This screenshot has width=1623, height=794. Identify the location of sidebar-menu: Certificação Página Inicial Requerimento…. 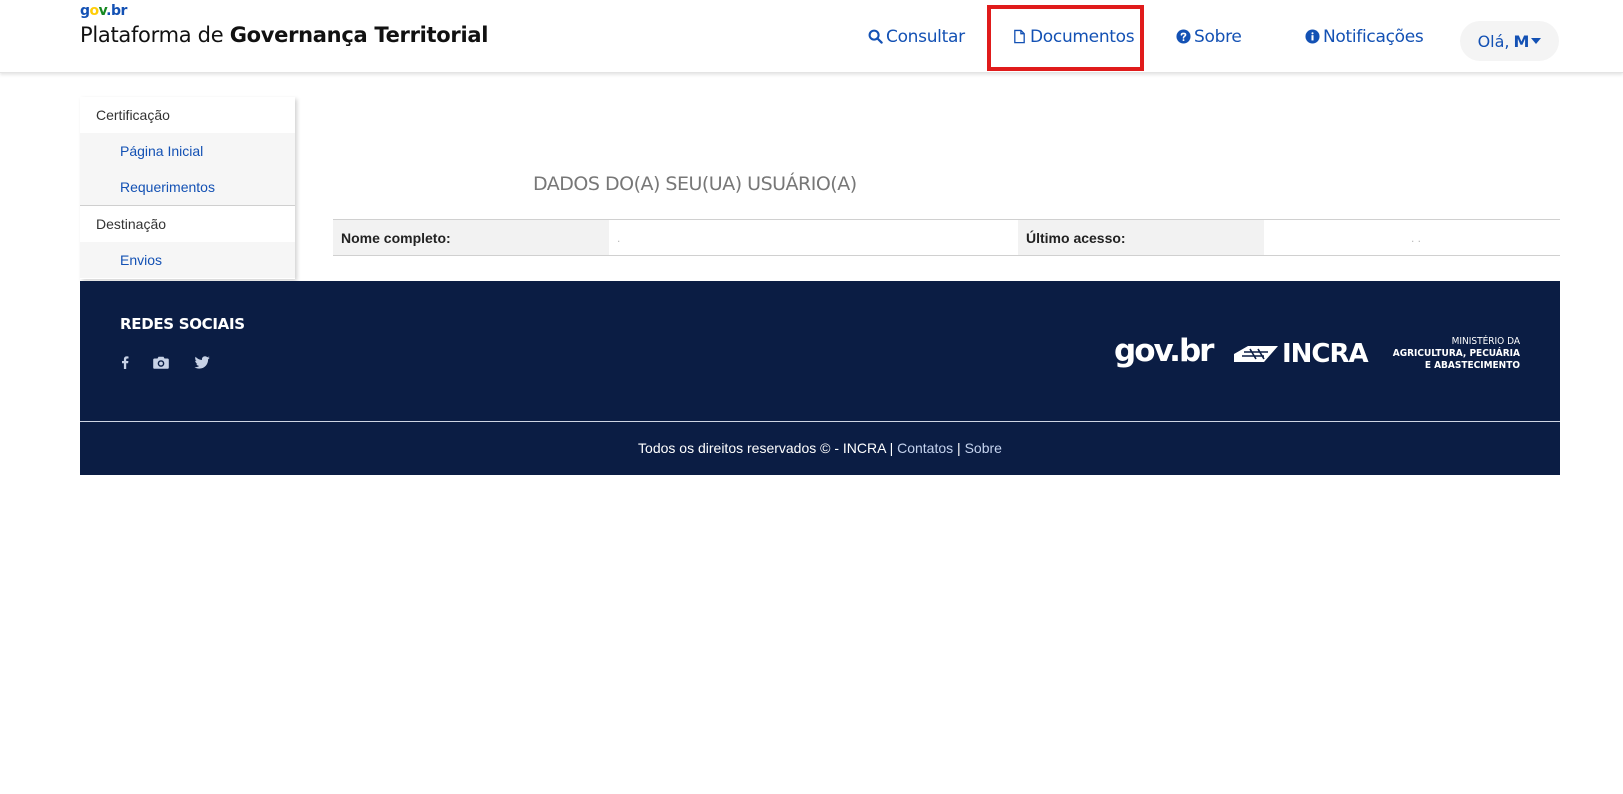
(187, 188).